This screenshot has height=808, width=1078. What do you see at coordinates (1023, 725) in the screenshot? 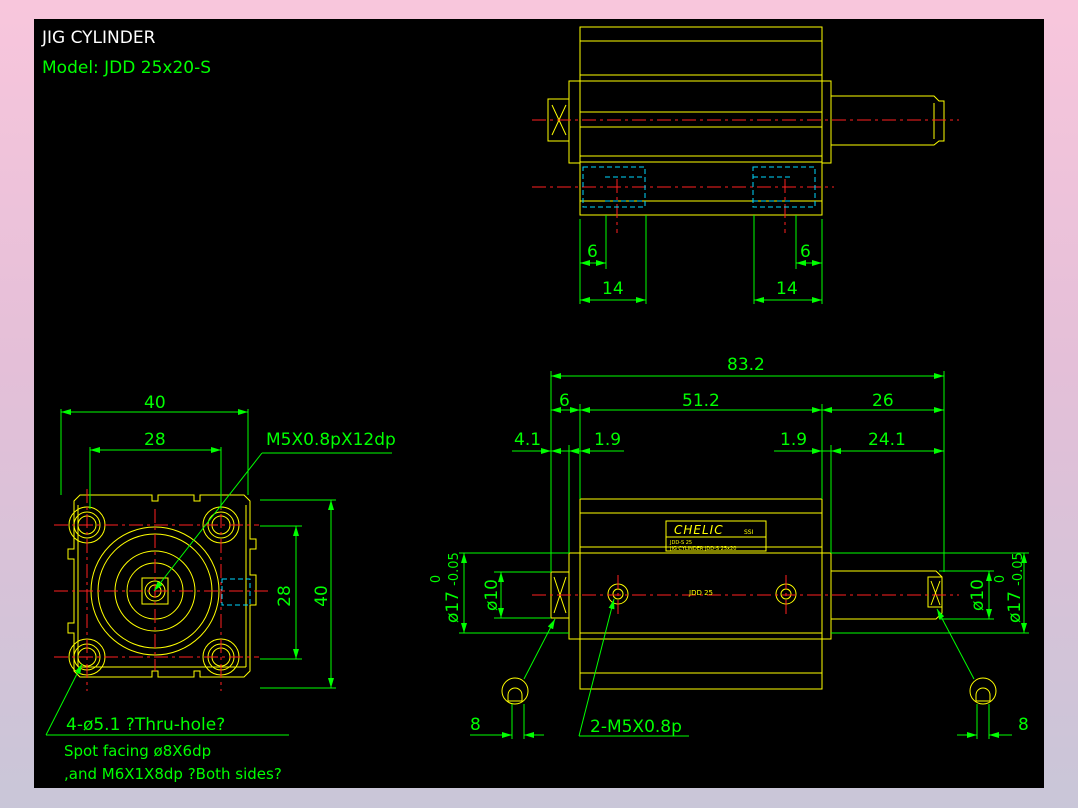
I see `dim-side-8-right: 8` at bounding box center [1023, 725].